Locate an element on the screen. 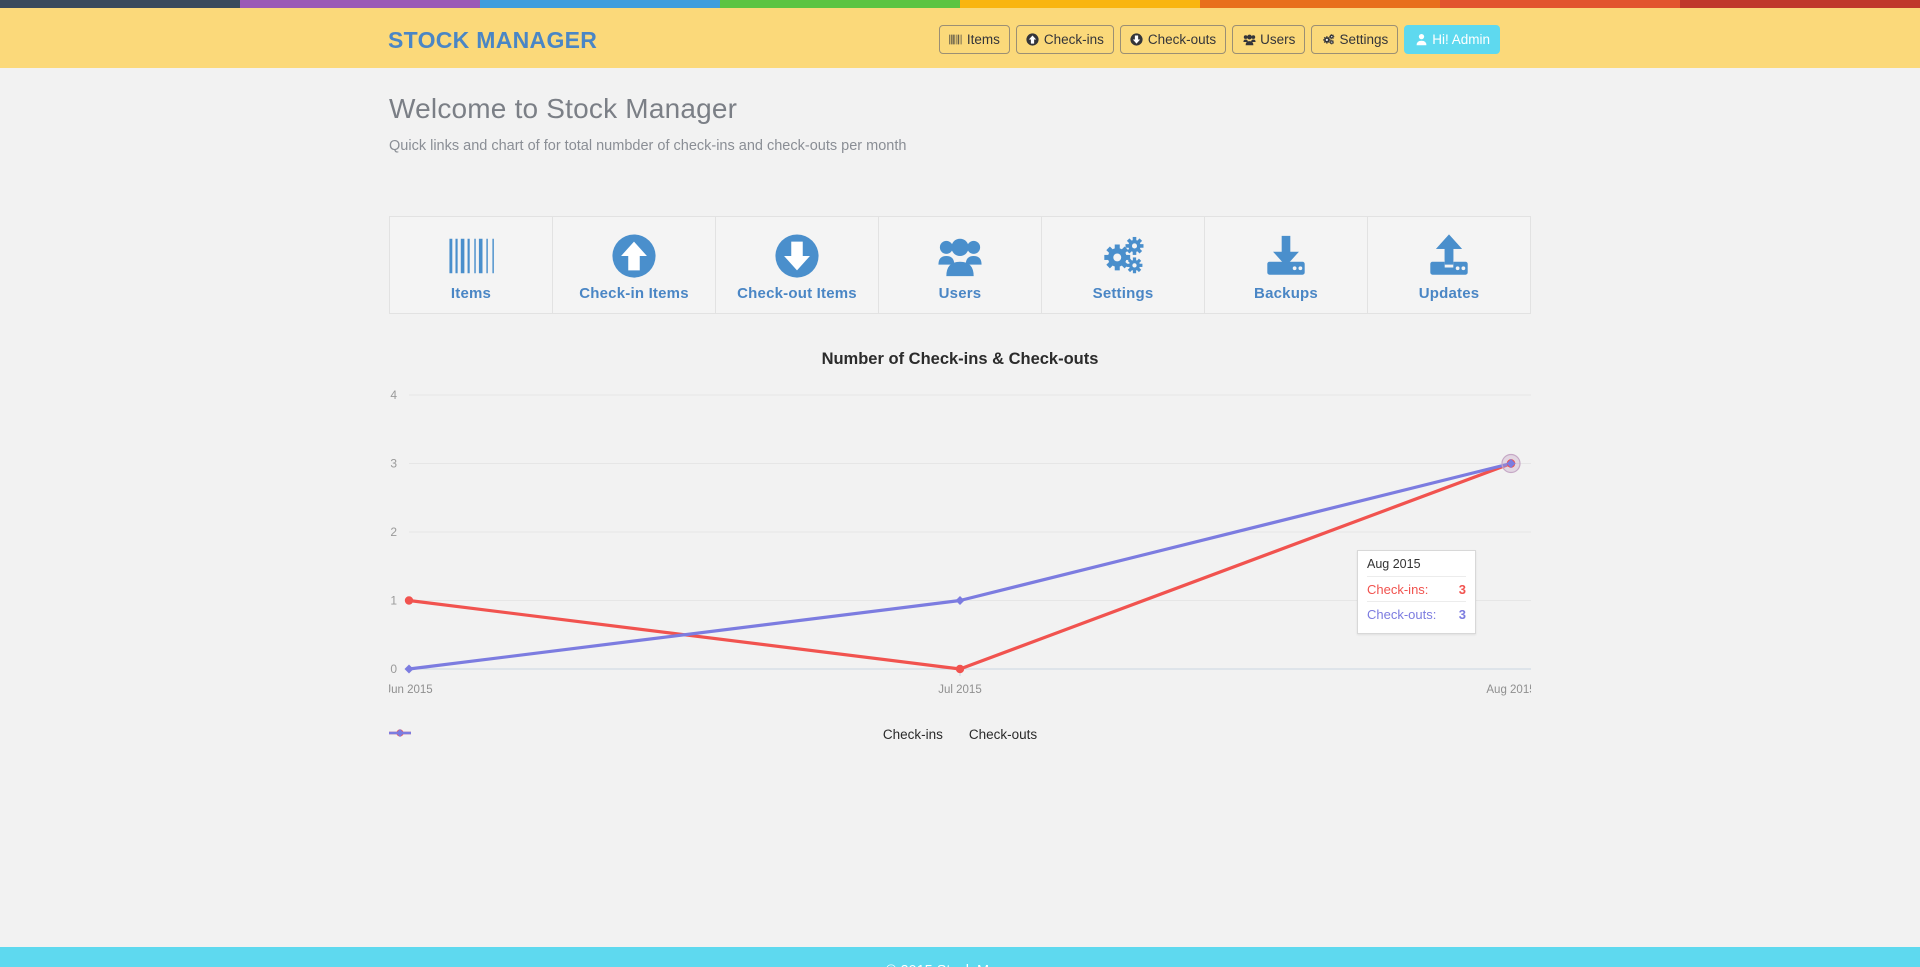 The height and width of the screenshot is (967, 1920). nav-button-settings: Settings is located at coordinates (1355, 39).